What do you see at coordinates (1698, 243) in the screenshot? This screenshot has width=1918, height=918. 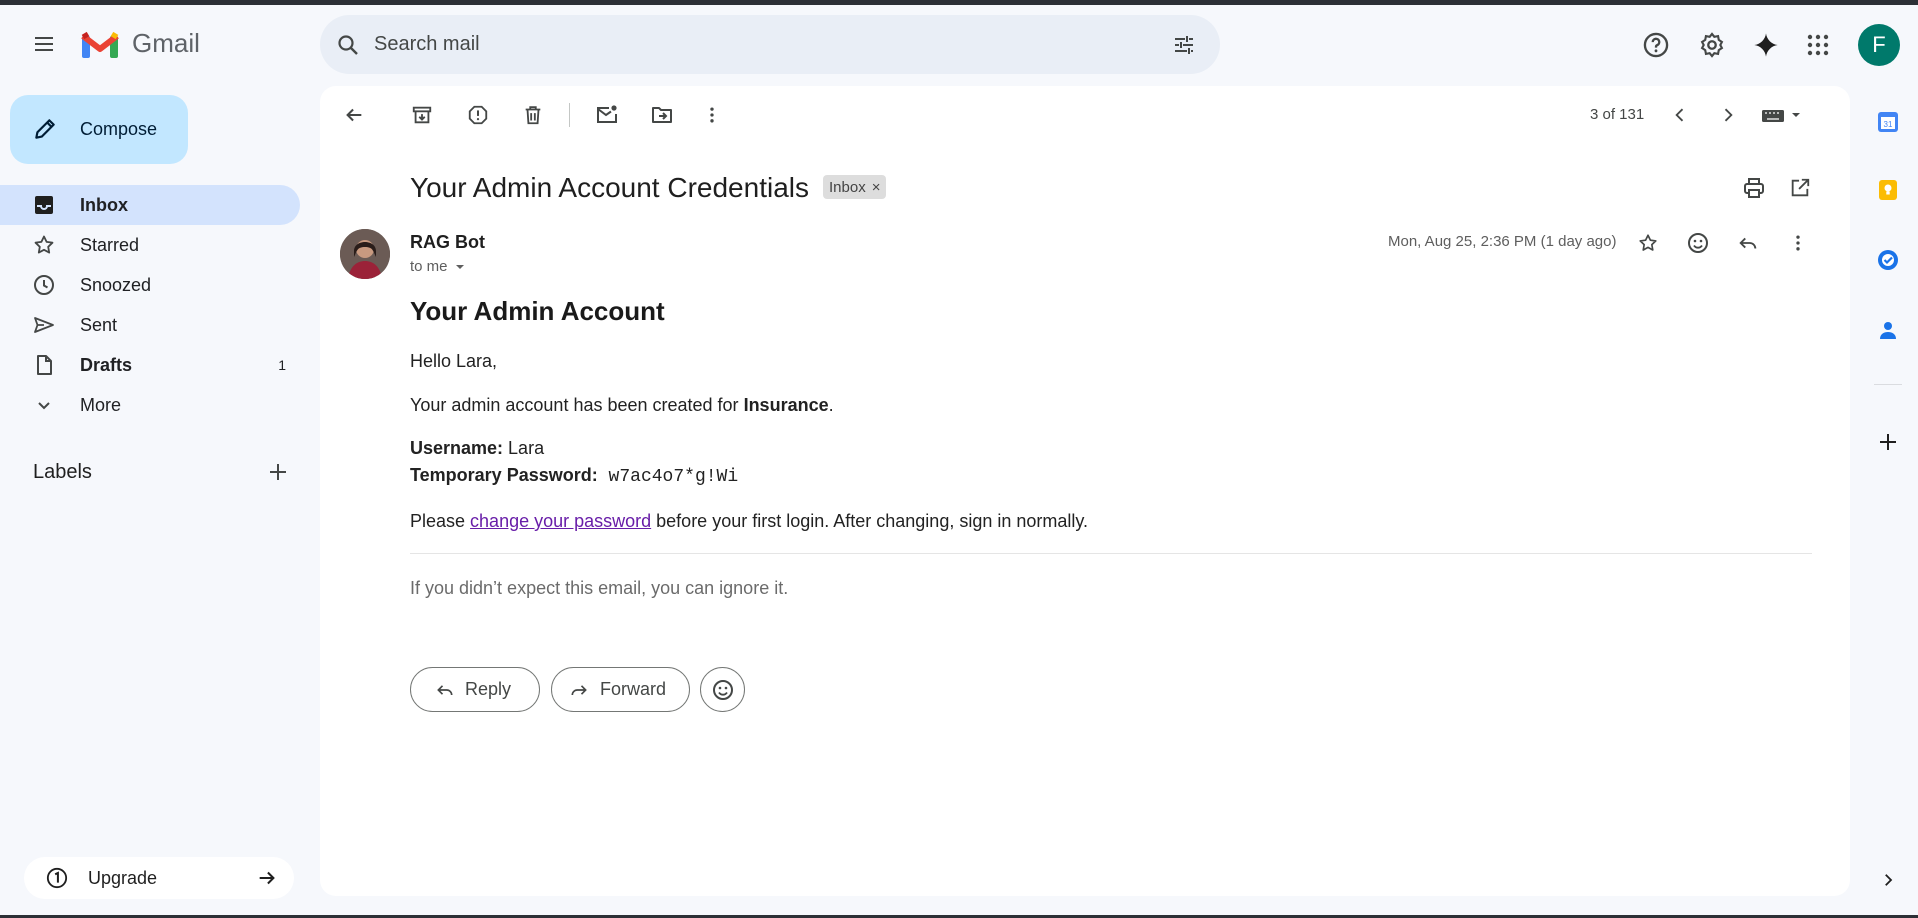 I see `emoji-react-icon` at bounding box center [1698, 243].